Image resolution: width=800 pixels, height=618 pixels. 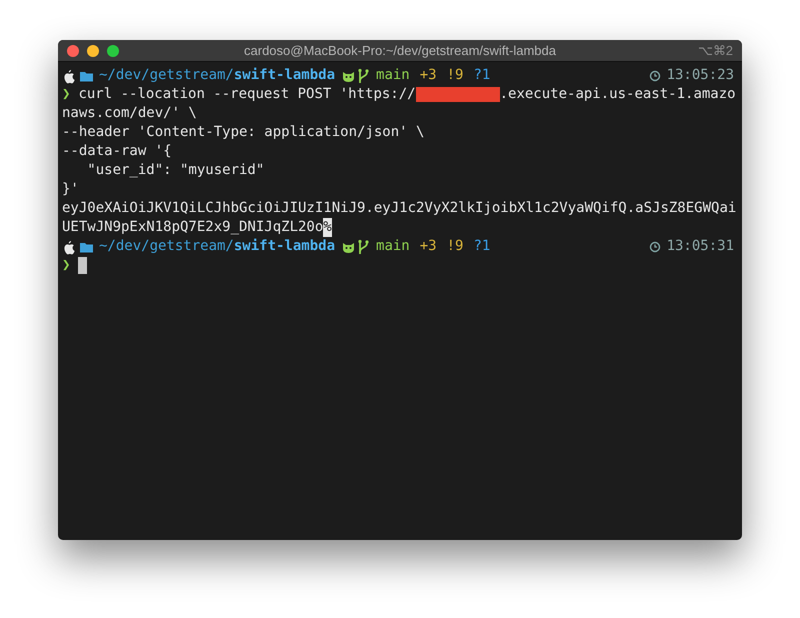 I want to click on terminal-line: }', so click(x=70, y=189).